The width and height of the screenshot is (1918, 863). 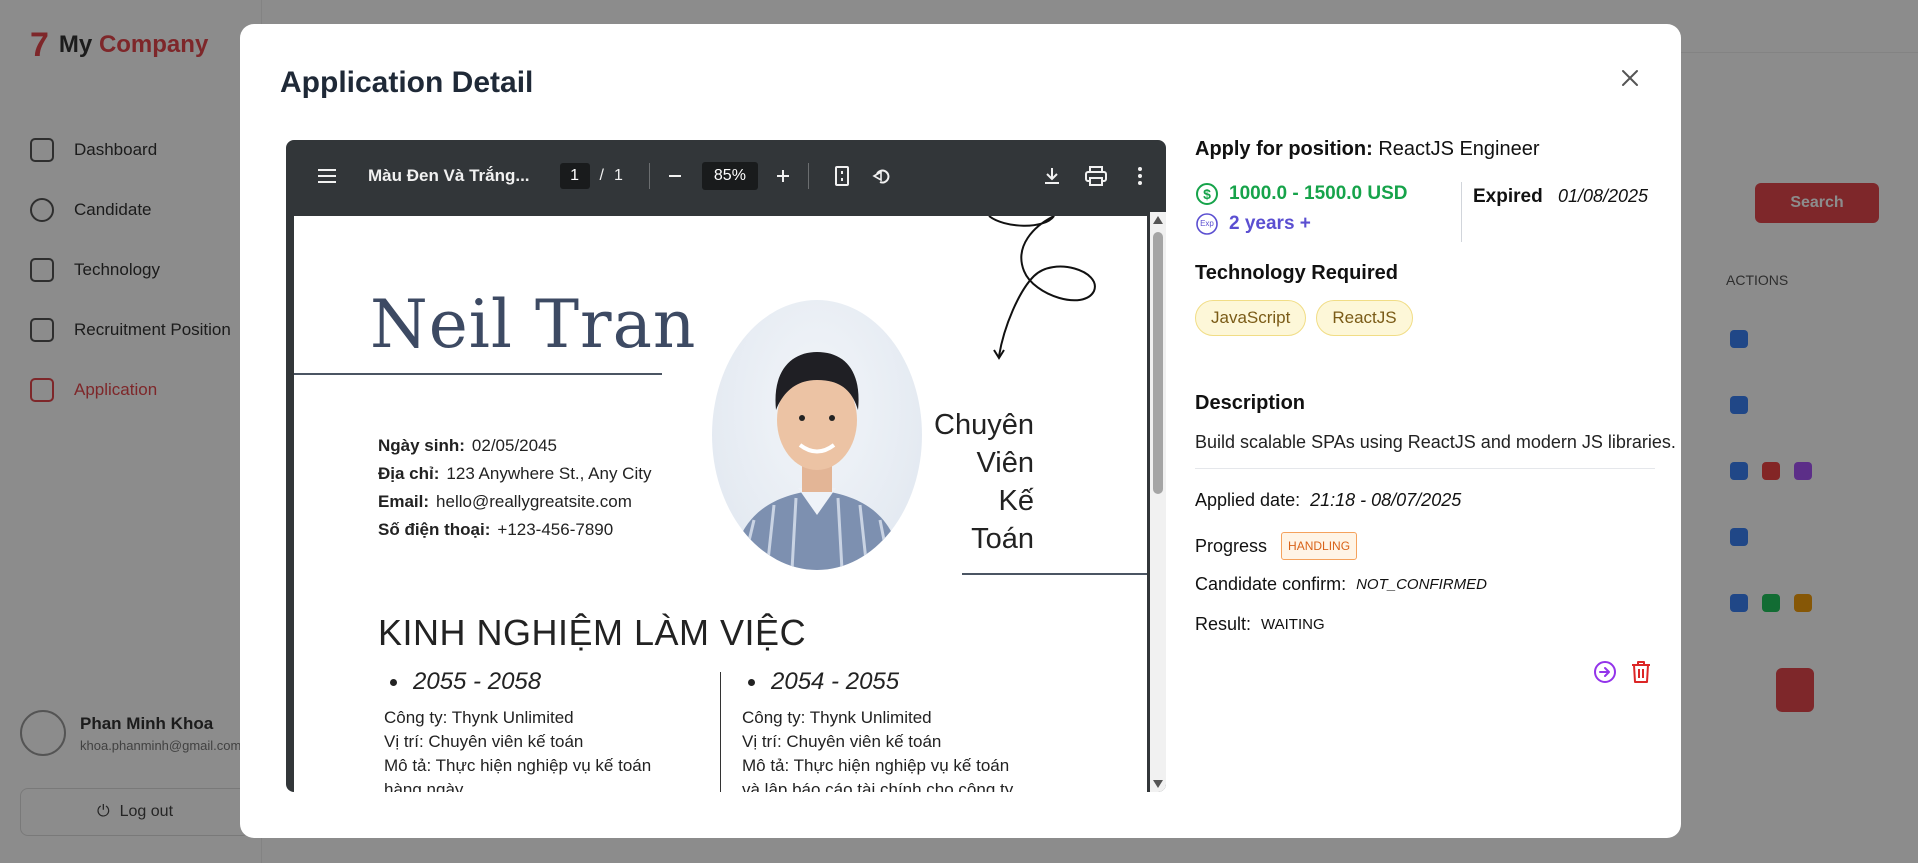 I want to click on technology-tags: JavaScript ReactJS, so click(x=1304, y=318).